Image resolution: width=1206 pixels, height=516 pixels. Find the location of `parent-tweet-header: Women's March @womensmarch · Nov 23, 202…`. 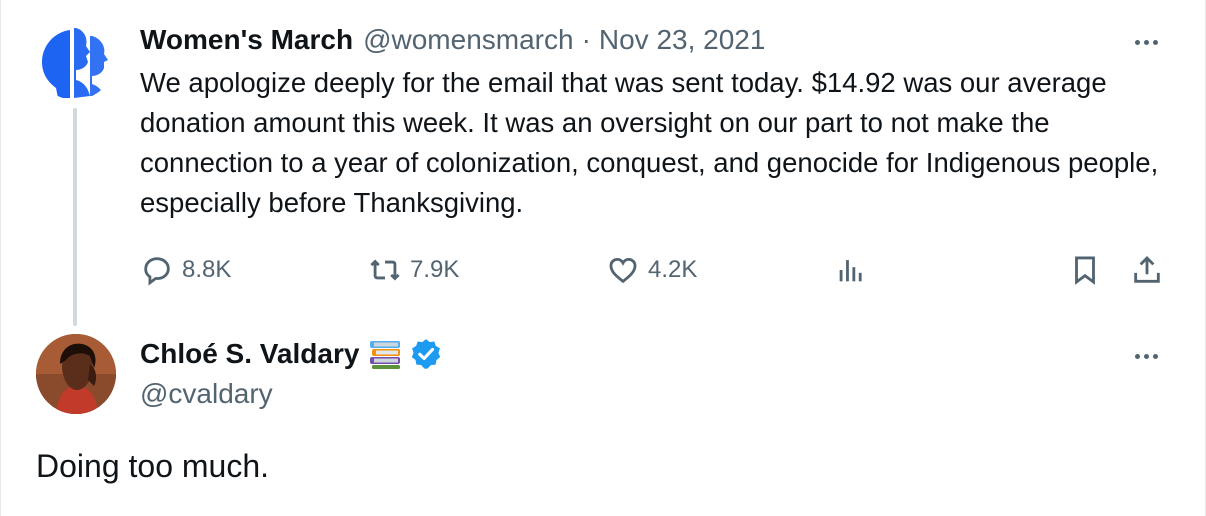

parent-tweet-header: Women's March @womensmarch · Nov 23, 202… is located at coordinates (452, 40).